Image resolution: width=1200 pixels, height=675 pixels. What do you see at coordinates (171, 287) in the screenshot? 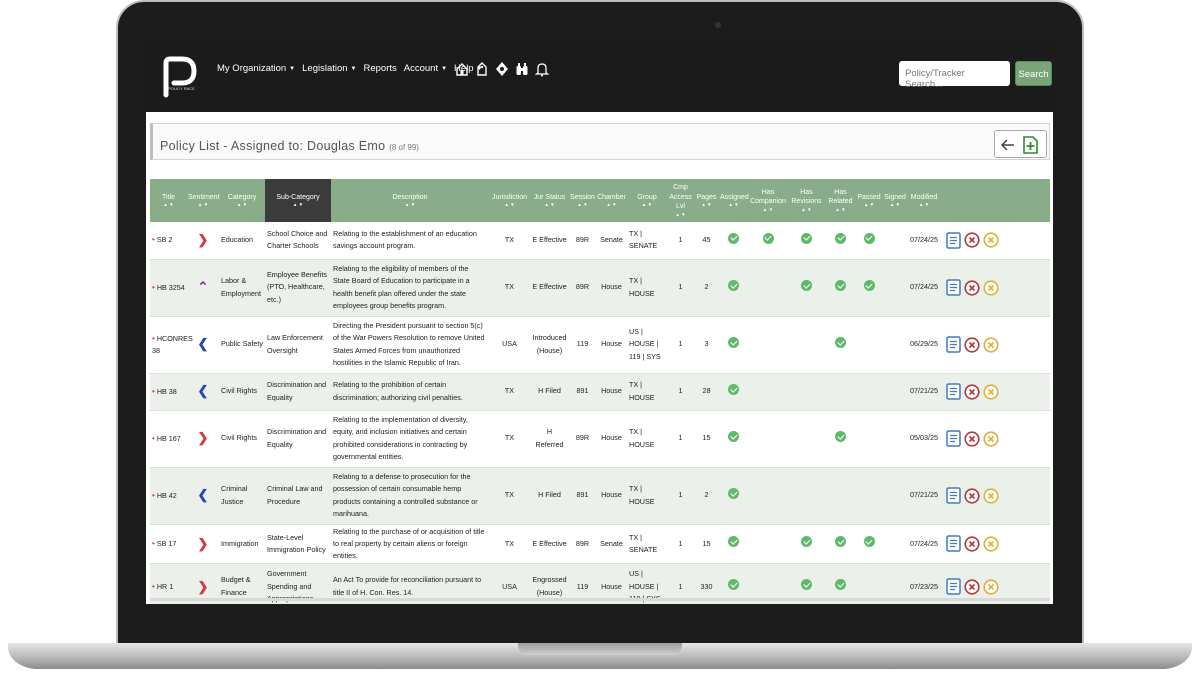
I see `policy-title-link: HB 3254` at bounding box center [171, 287].